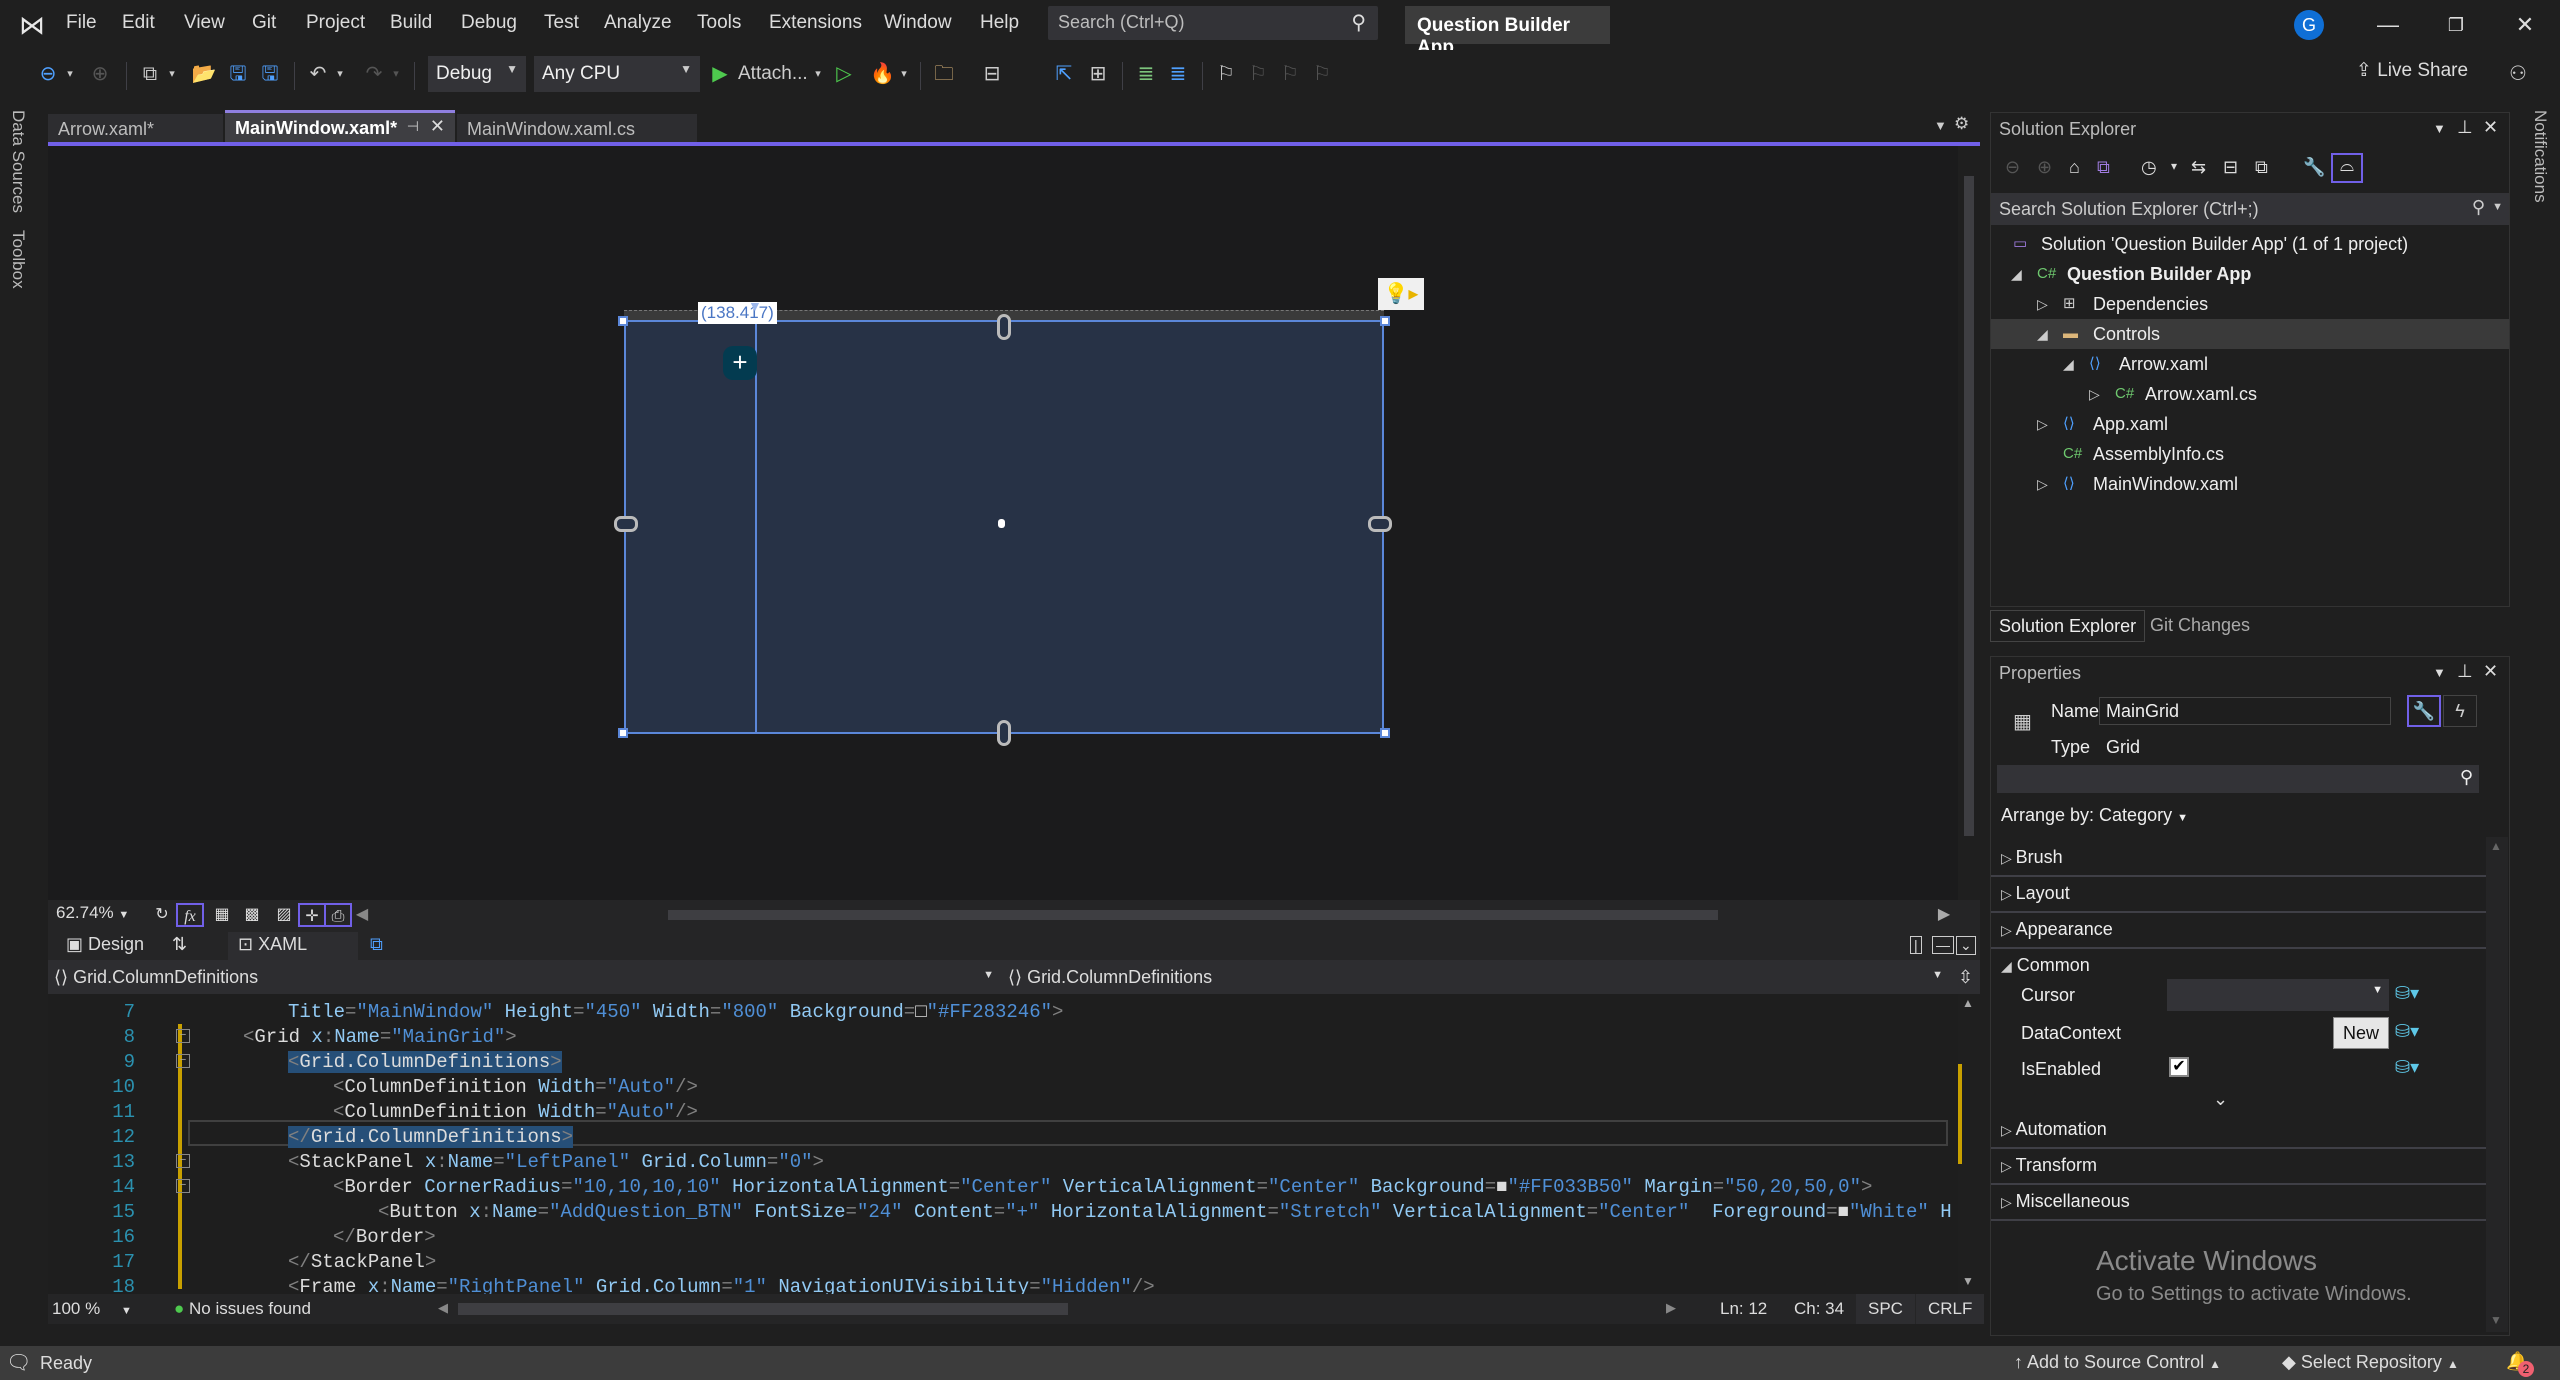 This screenshot has width=2560, height=1380. I want to click on undo-icon: ↶, so click(318, 74).